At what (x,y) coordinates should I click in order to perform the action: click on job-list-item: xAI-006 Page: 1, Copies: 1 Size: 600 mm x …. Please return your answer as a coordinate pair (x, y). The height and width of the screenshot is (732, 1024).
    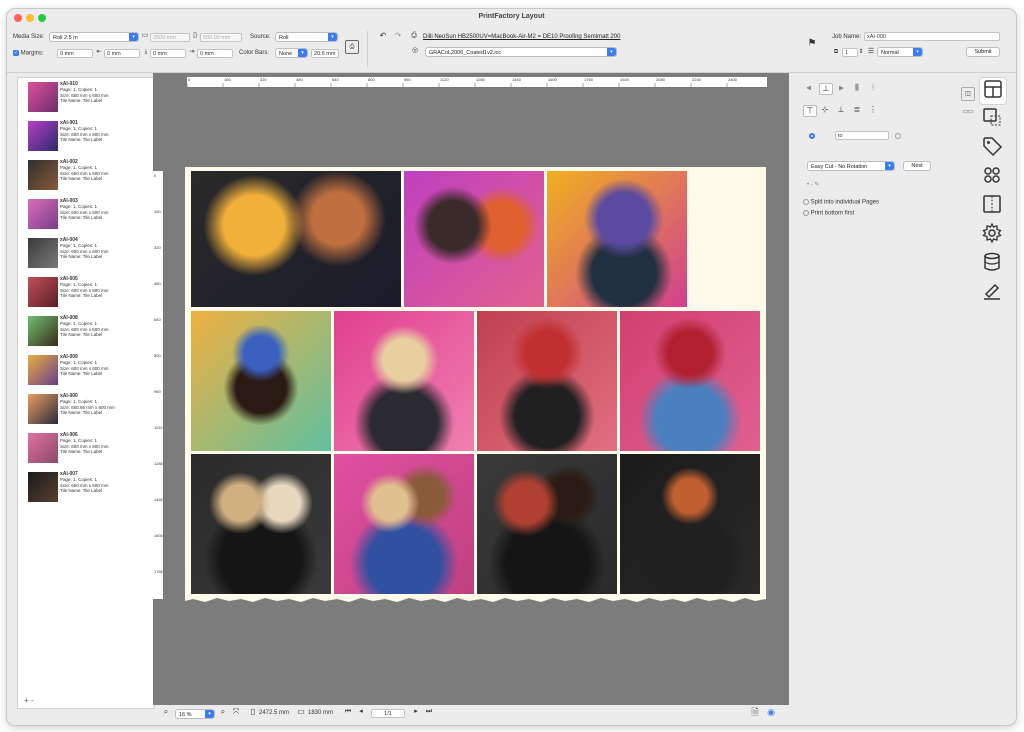
    Looking at the image, I should click on (88, 448).